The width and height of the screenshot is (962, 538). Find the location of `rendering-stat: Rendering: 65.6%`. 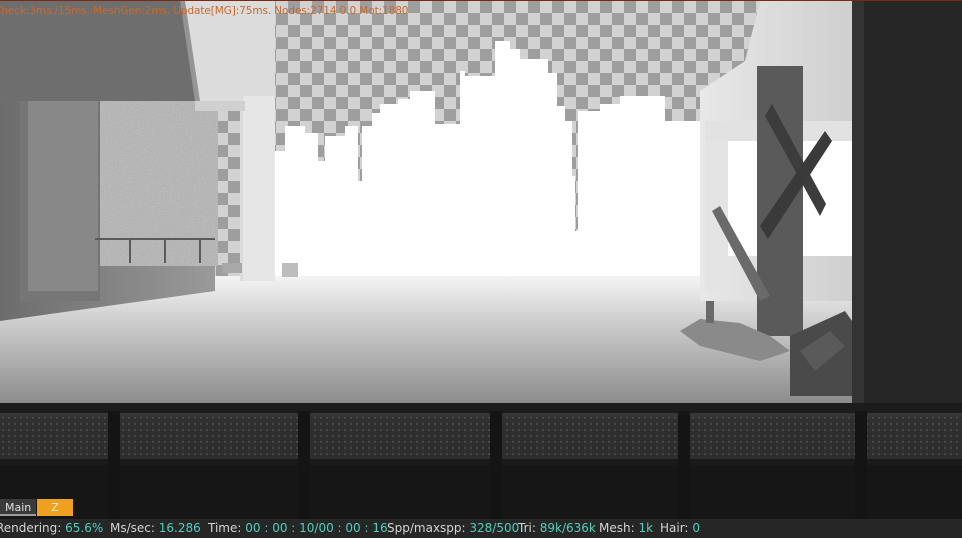

rendering-stat: Rendering: 65.6% is located at coordinates (51, 528).